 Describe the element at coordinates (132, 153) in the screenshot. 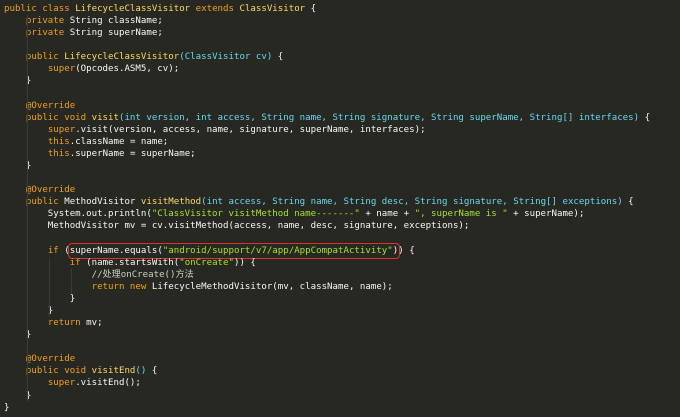

I see `code-token-plain: .superName = superName;` at that location.